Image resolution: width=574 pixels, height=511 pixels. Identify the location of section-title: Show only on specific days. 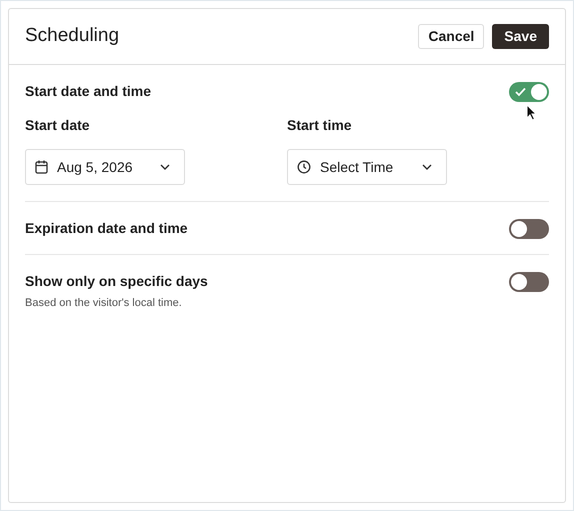
(116, 281).